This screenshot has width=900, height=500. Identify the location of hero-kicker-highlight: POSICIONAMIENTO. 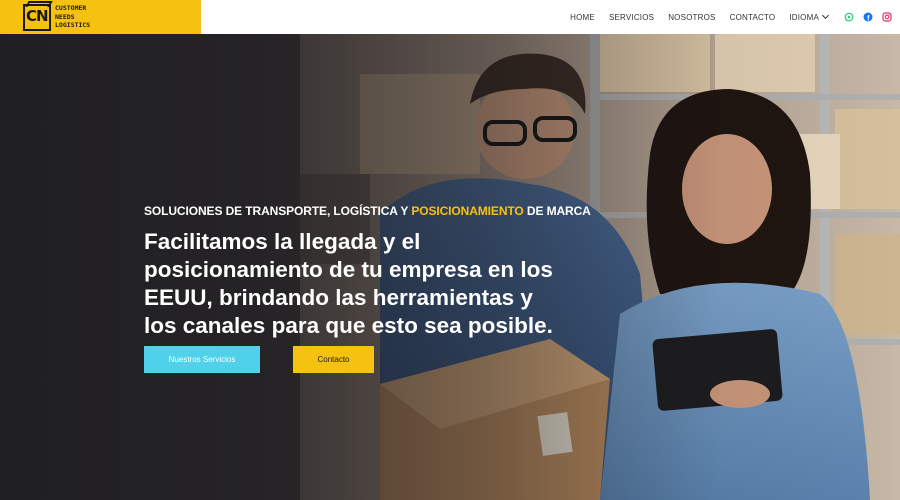
(467, 211).